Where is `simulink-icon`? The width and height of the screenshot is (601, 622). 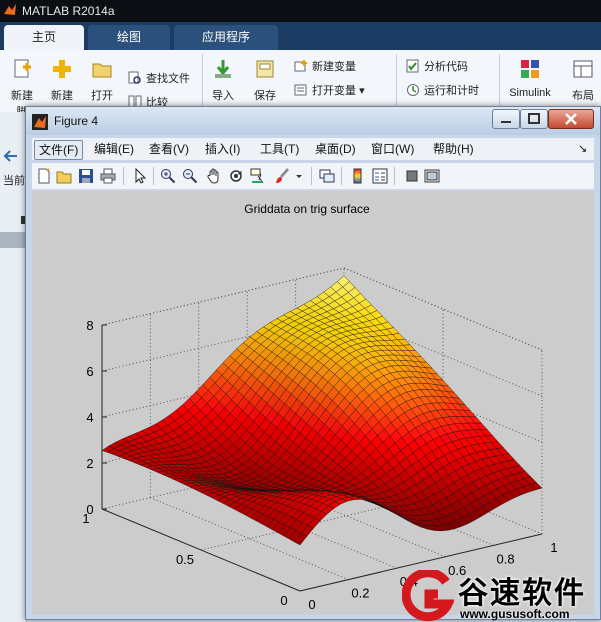
simulink-icon is located at coordinates (530, 69).